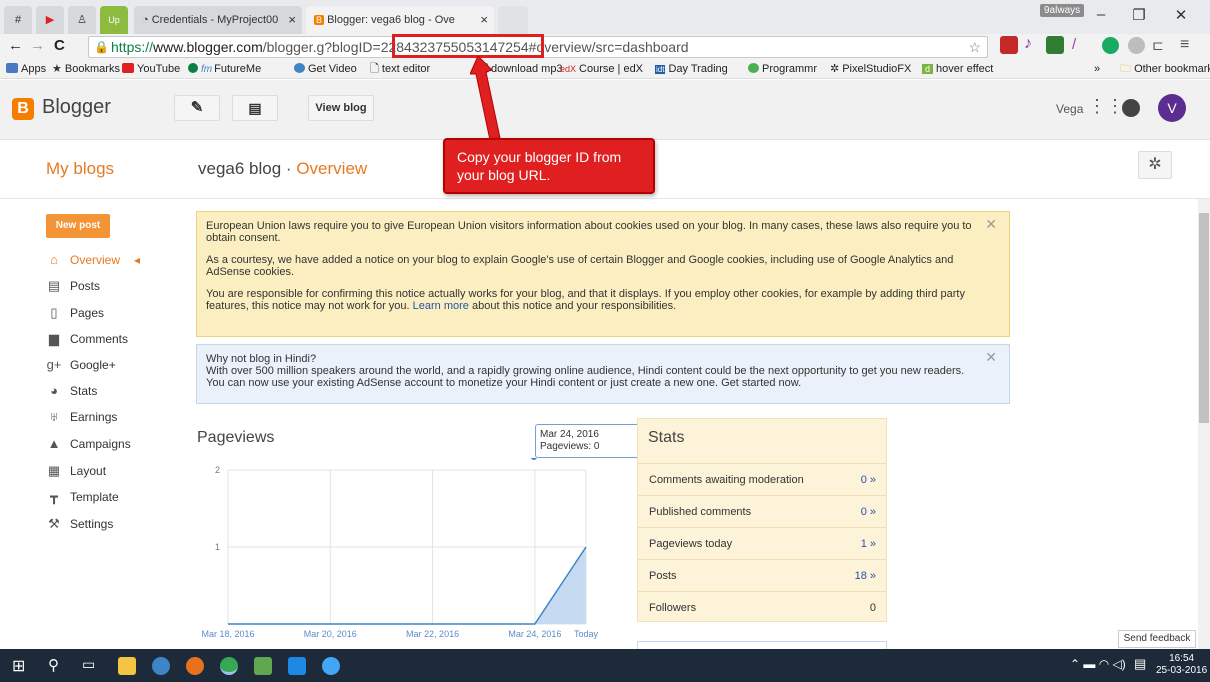 This screenshot has width=1210, height=682. What do you see at coordinates (18, 20) in the screenshot?
I see `pinned-tab: #` at bounding box center [18, 20].